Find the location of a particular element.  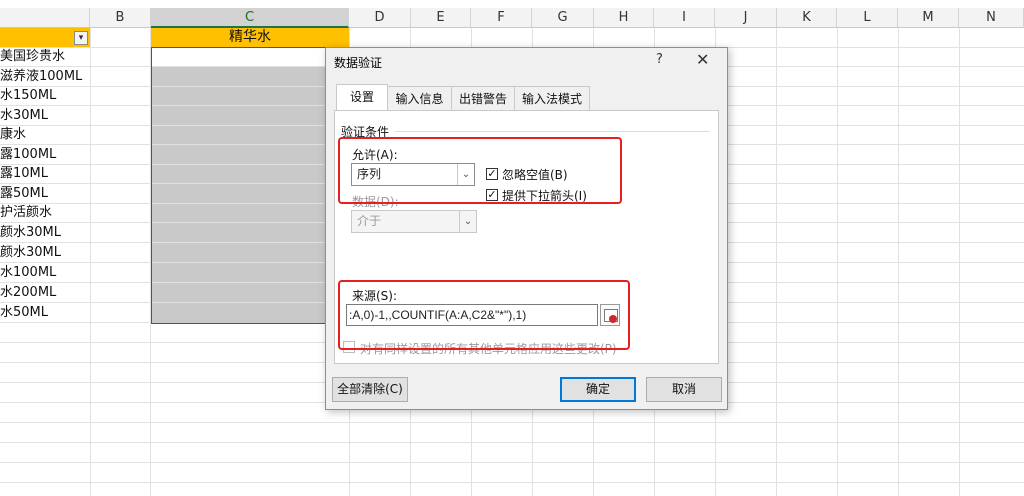

ignore-blank-label: 忽略空值(B) is located at coordinates (535, 175).